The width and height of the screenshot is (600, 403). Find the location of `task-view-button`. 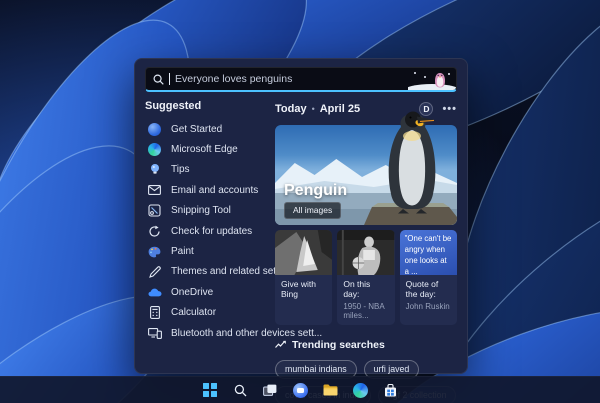

task-view-button is located at coordinates (270, 390).